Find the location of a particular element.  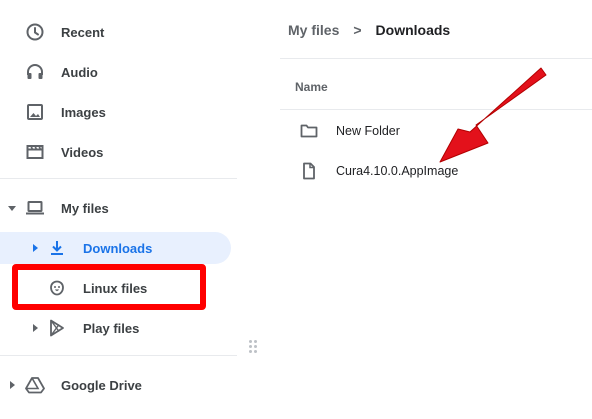

column-header-name: Name is located at coordinates (311, 87).